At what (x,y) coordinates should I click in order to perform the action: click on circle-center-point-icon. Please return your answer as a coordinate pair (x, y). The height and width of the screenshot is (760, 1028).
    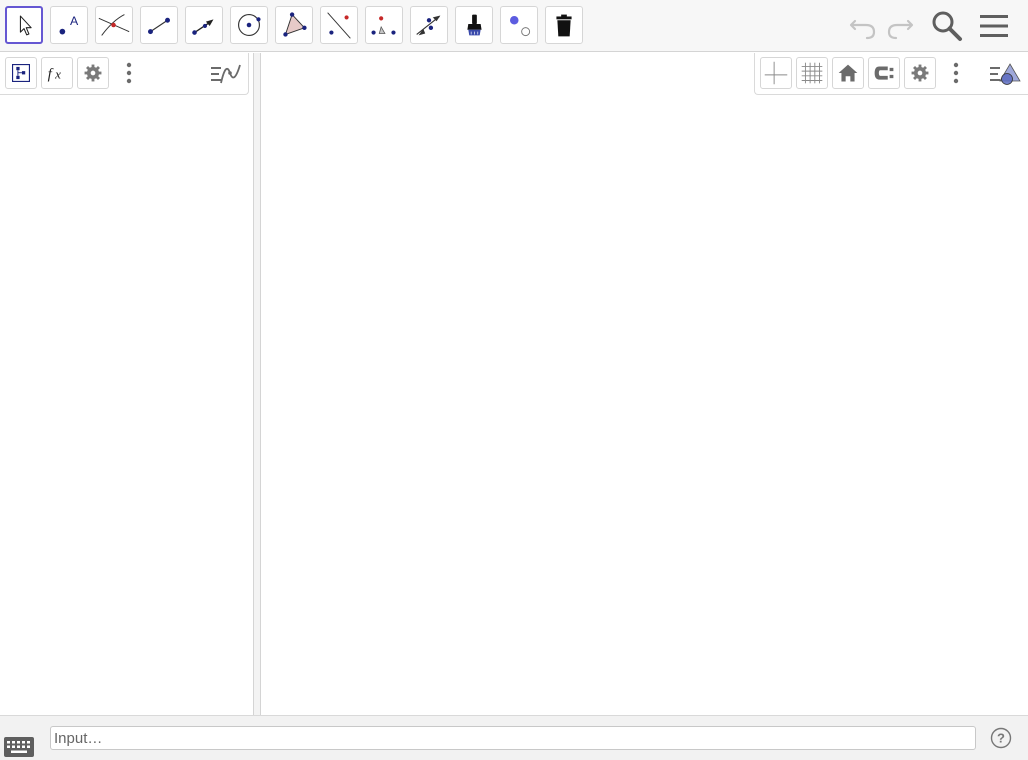
    Looking at the image, I should click on (249, 25).